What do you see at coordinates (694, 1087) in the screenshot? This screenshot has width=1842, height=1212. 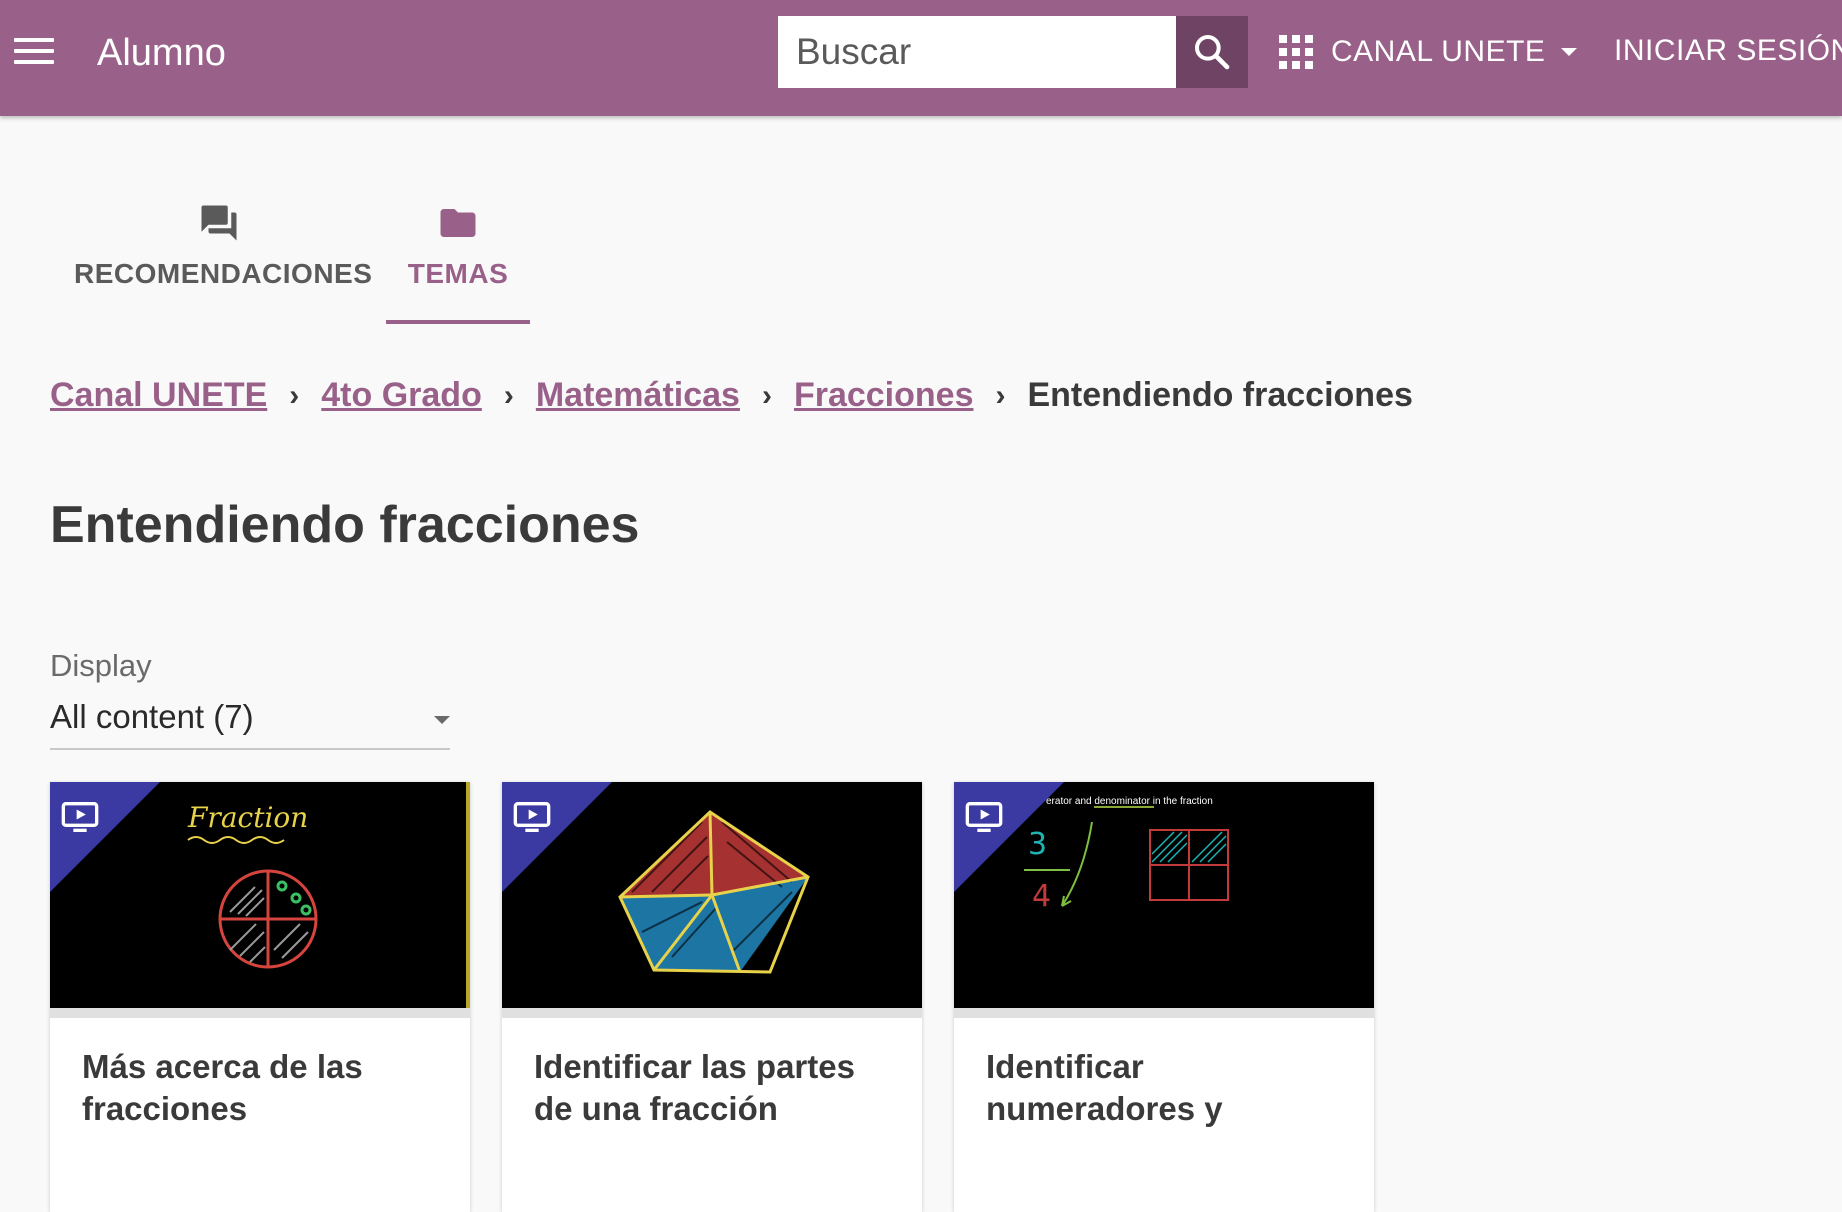 I see `card-title: Identificar las partes de una fracción` at bounding box center [694, 1087].